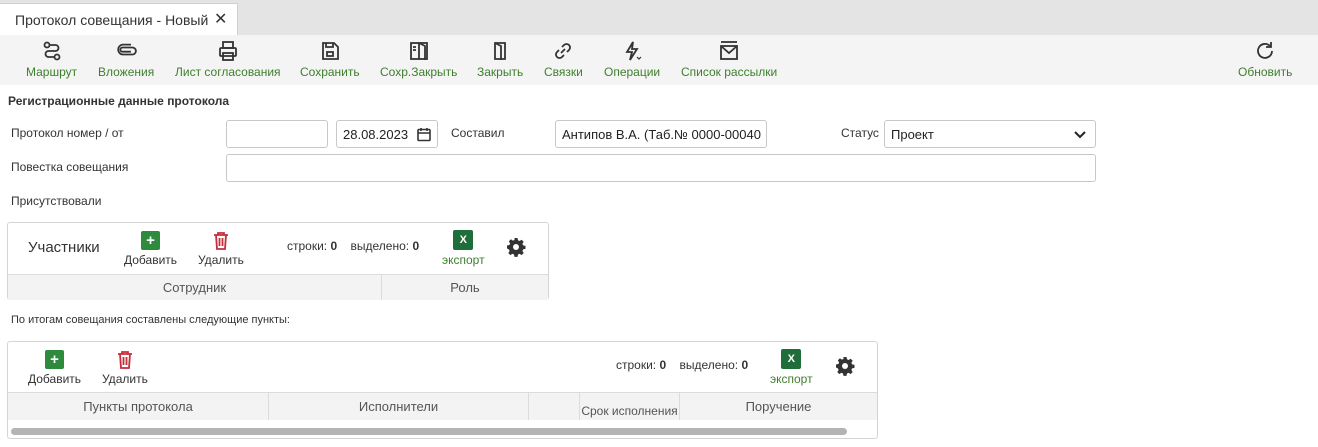 Image resolution: width=1318 pixels, height=447 pixels. I want to click on tab-protocol: Протокол совещания - Новый ✕, so click(119, 19).